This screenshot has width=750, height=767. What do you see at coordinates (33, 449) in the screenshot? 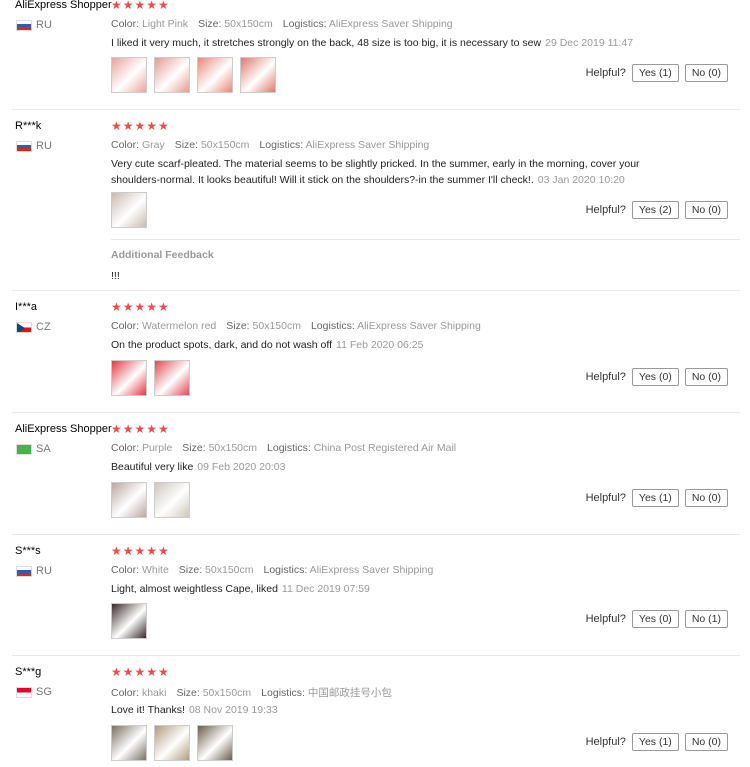
I see `reviewer-country: SA` at bounding box center [33, 449].